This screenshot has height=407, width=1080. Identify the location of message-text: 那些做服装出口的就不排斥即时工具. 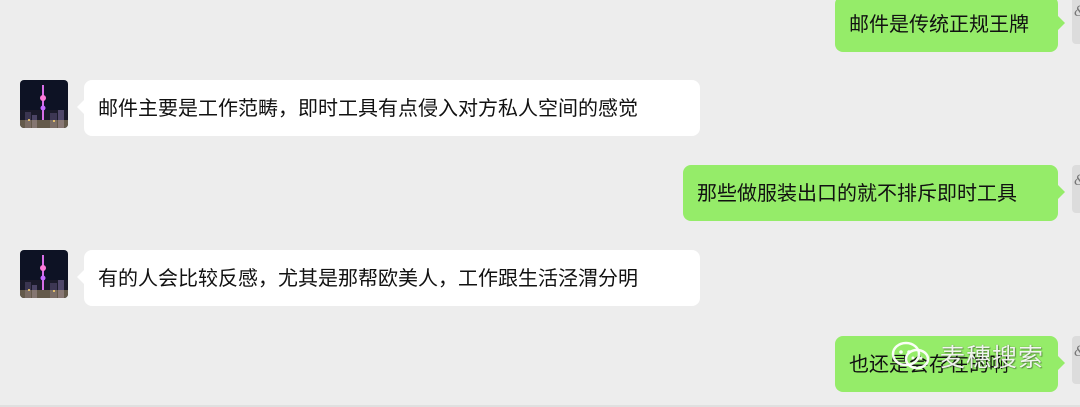
(857, 193).